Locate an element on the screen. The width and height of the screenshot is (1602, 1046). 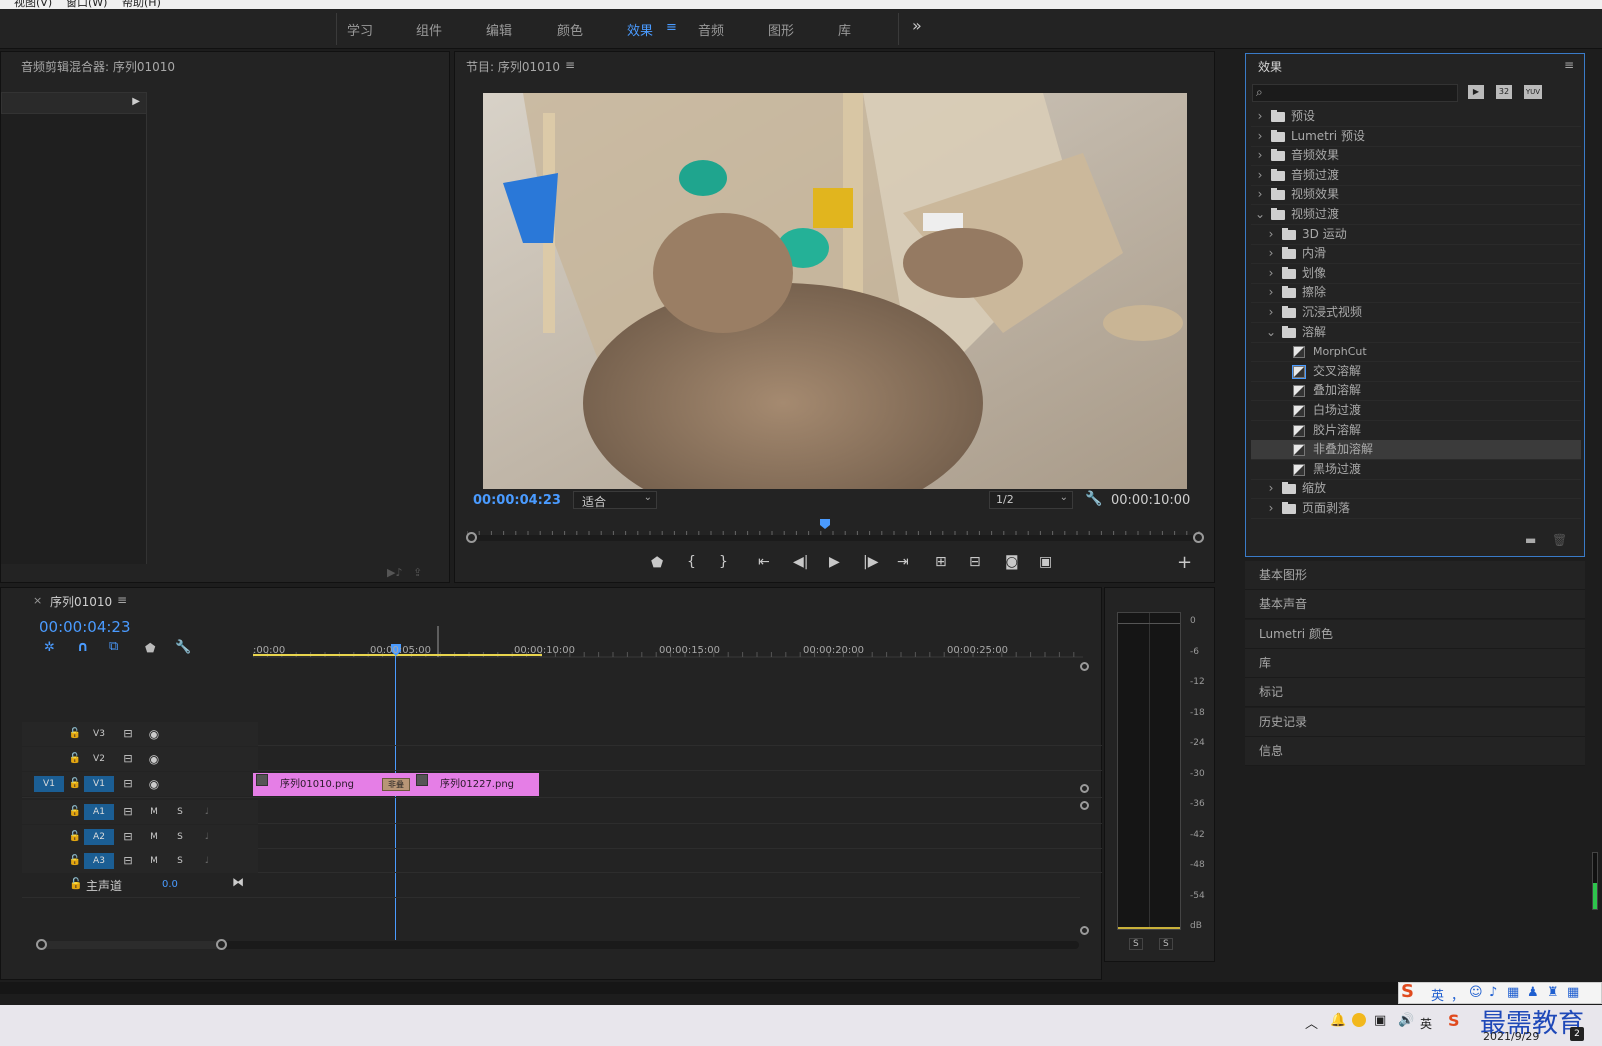
ime-punct-toggle: ， is located at coordinates (1457, 994).